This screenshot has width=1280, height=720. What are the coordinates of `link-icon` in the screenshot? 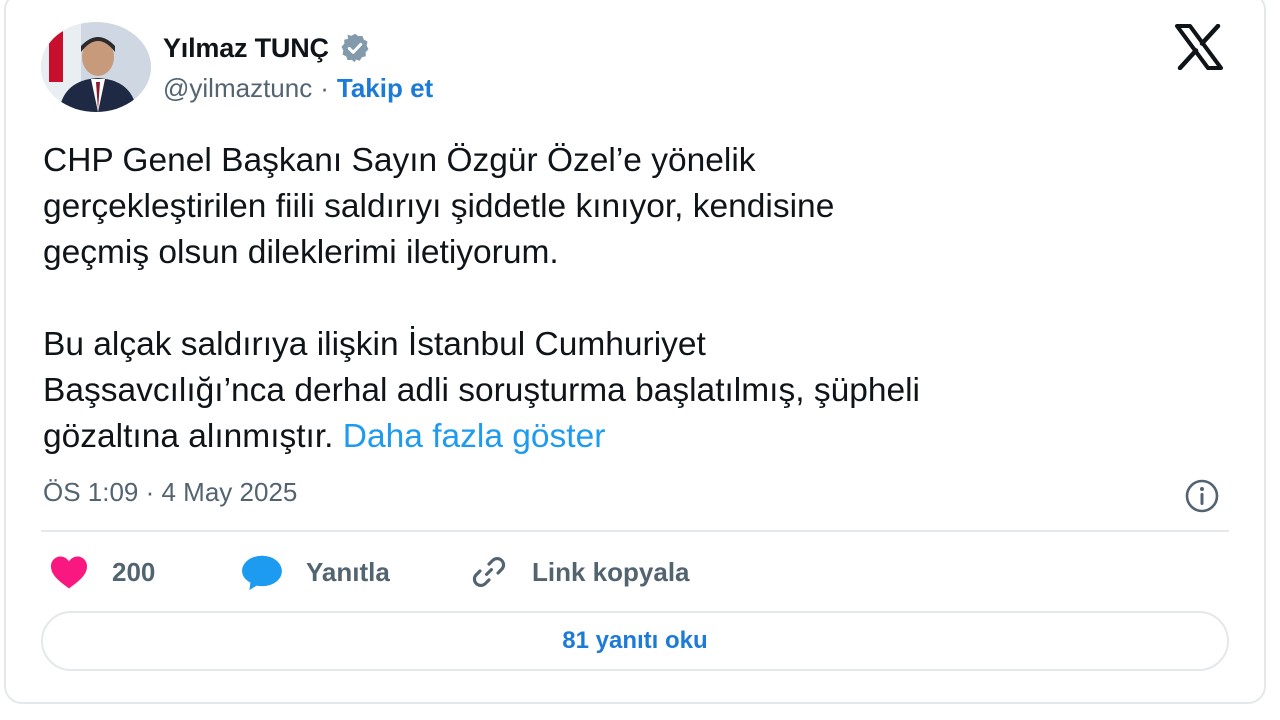 It's located at (489, 572).